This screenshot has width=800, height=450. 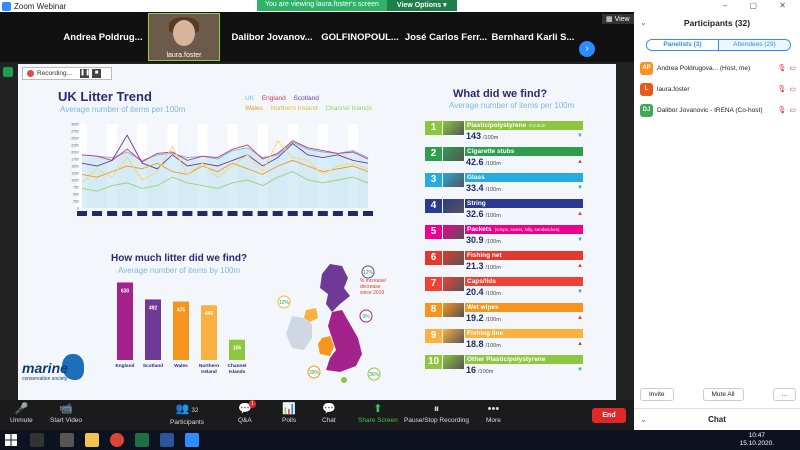 What do you see at coordinates (618, 19) in the screenshot?
I see `view-button: ▦ View` at bounding box center [618, 19].